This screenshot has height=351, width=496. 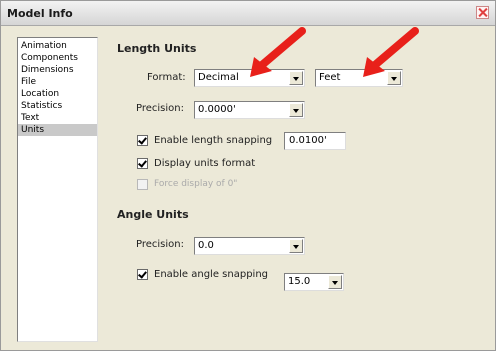 I want to click on force-display-checkbox, so click(x=142, y=184).